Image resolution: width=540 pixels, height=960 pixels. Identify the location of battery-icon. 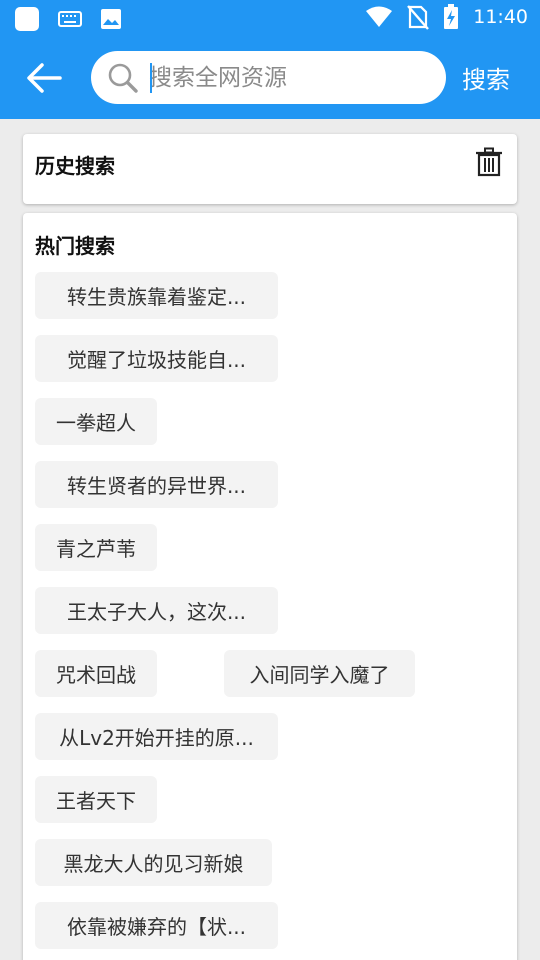
(451, 16).